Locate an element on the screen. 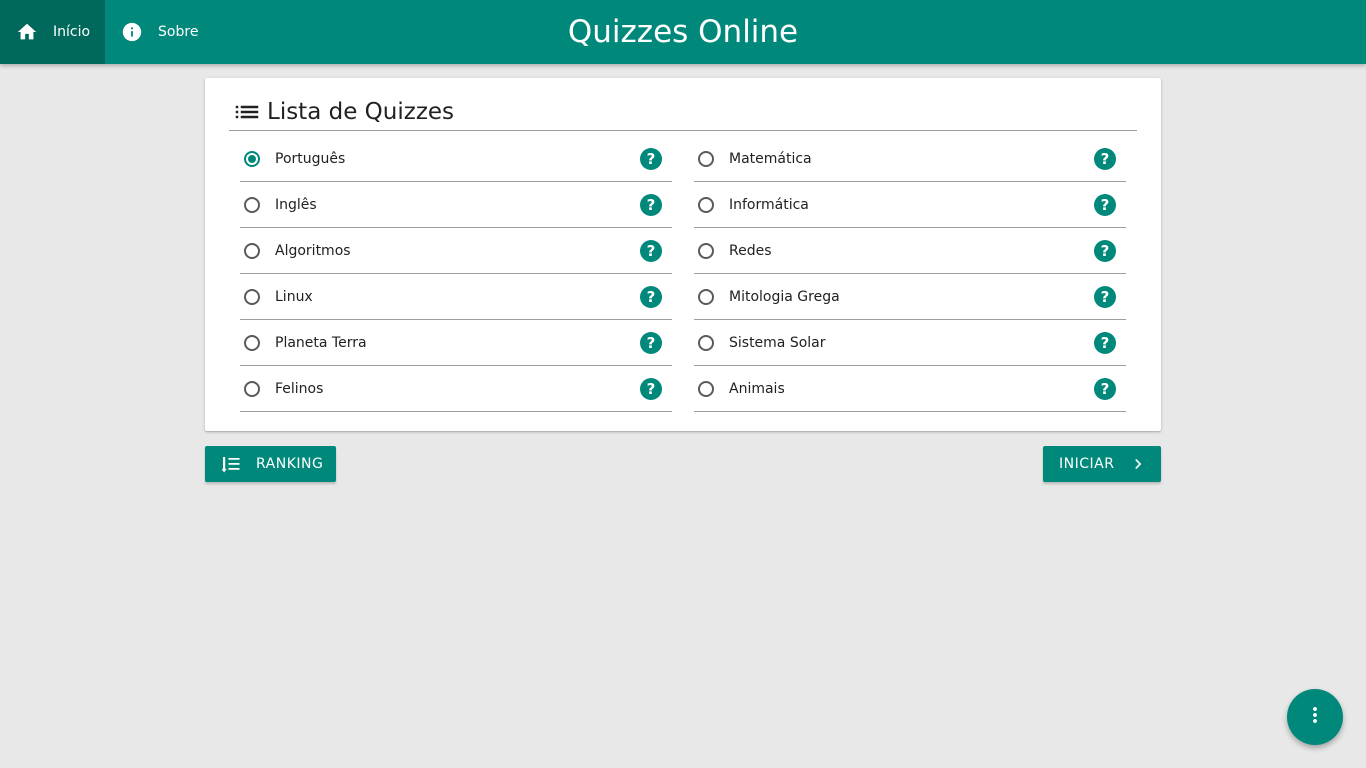 Image resolution: width=1366 pixels, height=768 pixels. quiz-item: Inglês ? is located at coordinates (456, 205).